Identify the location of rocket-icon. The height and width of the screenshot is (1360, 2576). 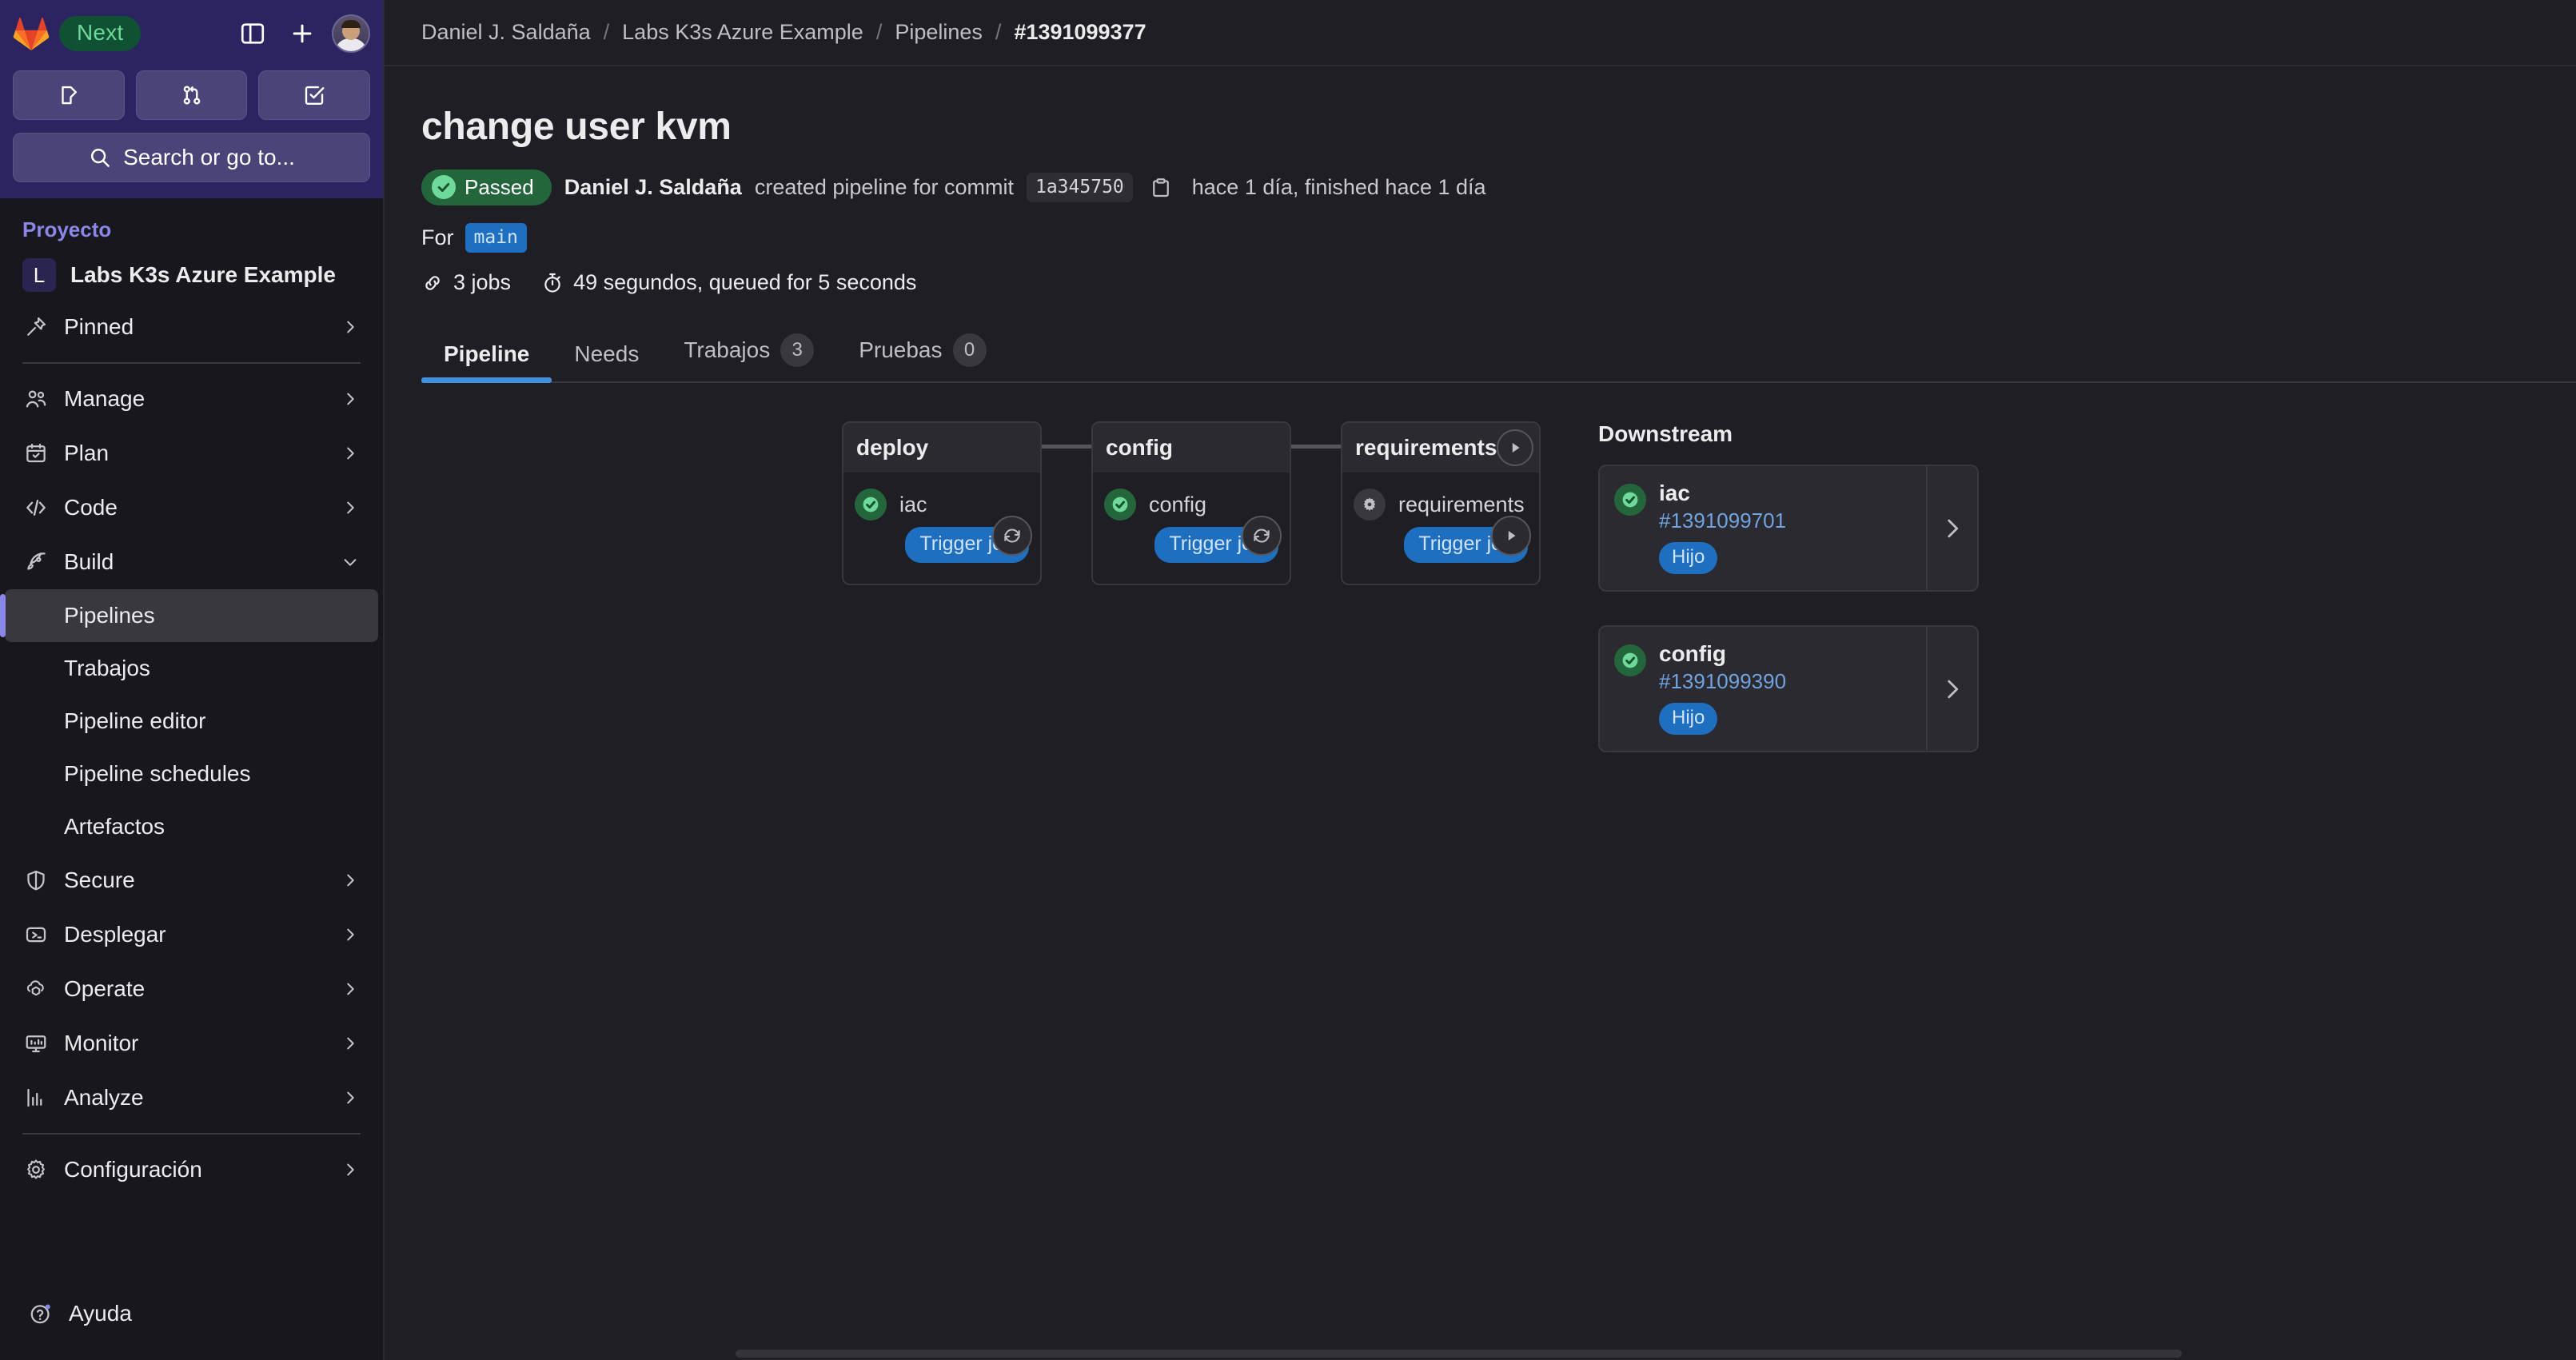
(36, 562).